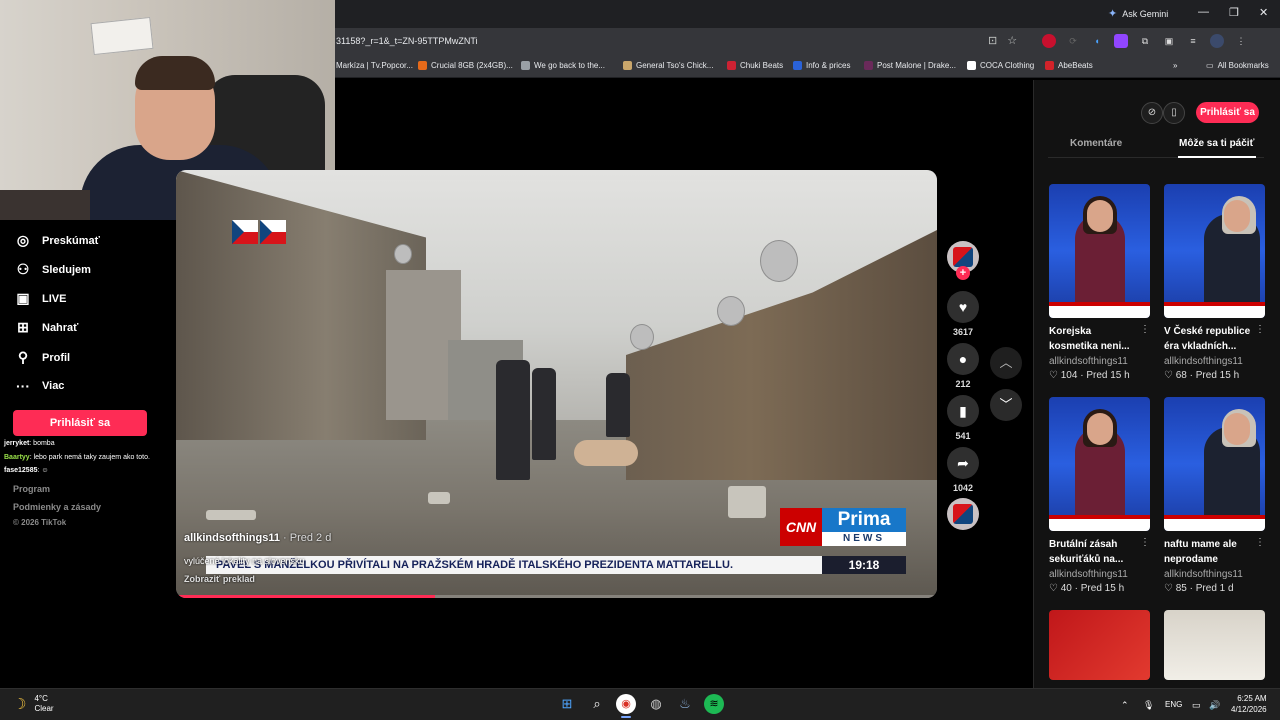 Image resolution: width=1280 pixels, height=720 pixels. I want to click on heart-icon: ♥, so click(963, 307).